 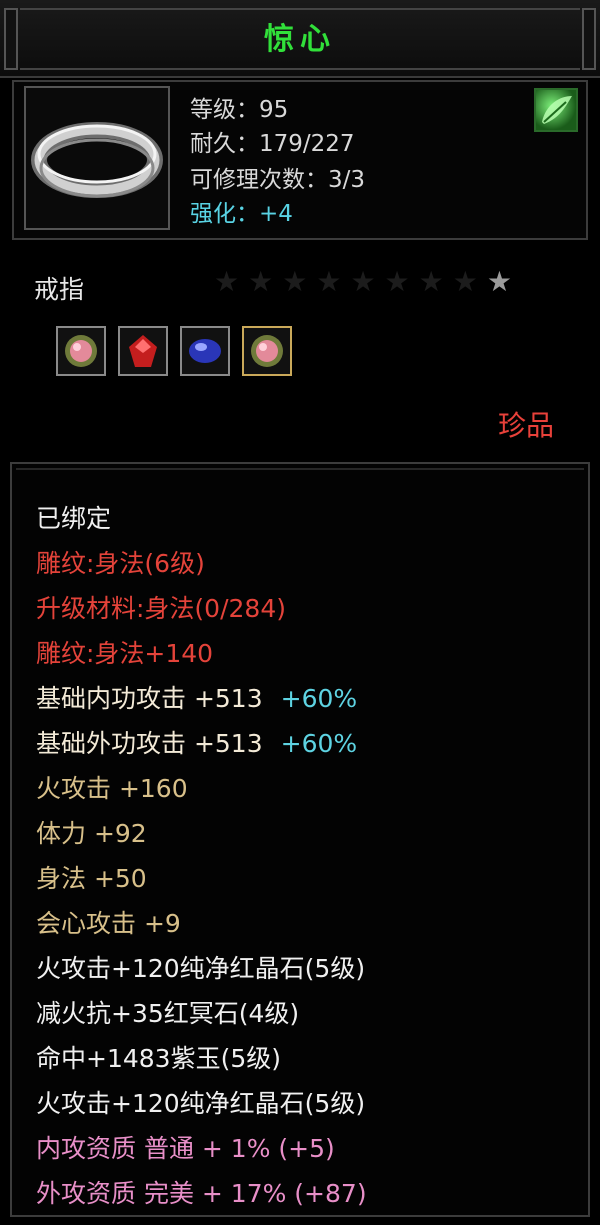 I want to click on gem-slots, so click(x=174, y=351).